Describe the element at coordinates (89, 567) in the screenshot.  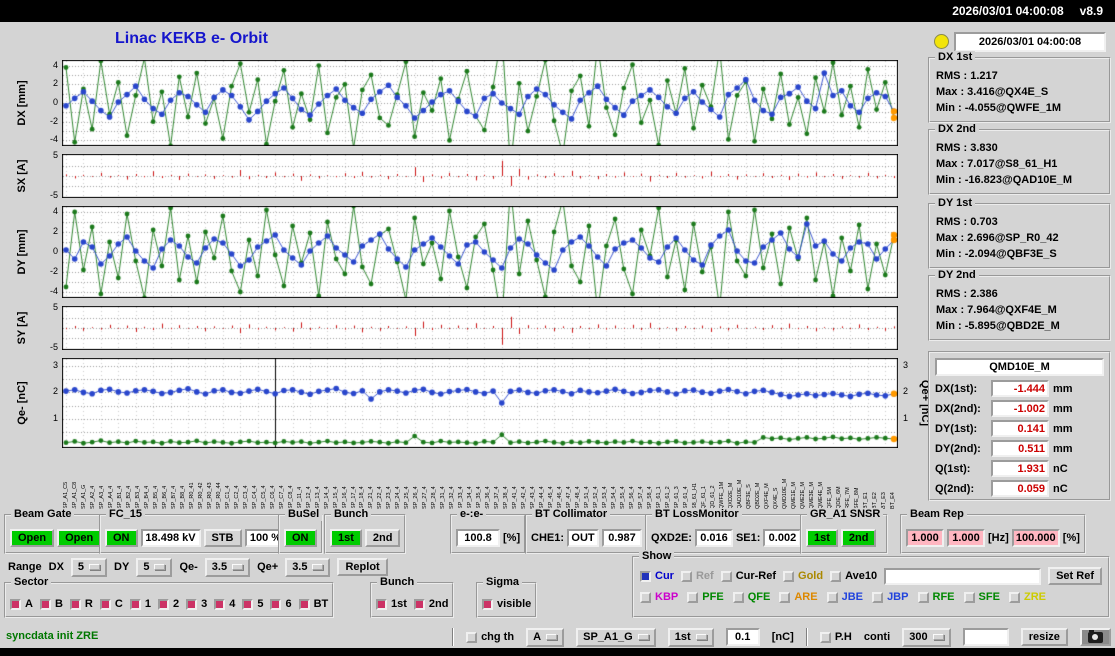
I see `range-dx-select: 5` at that location.